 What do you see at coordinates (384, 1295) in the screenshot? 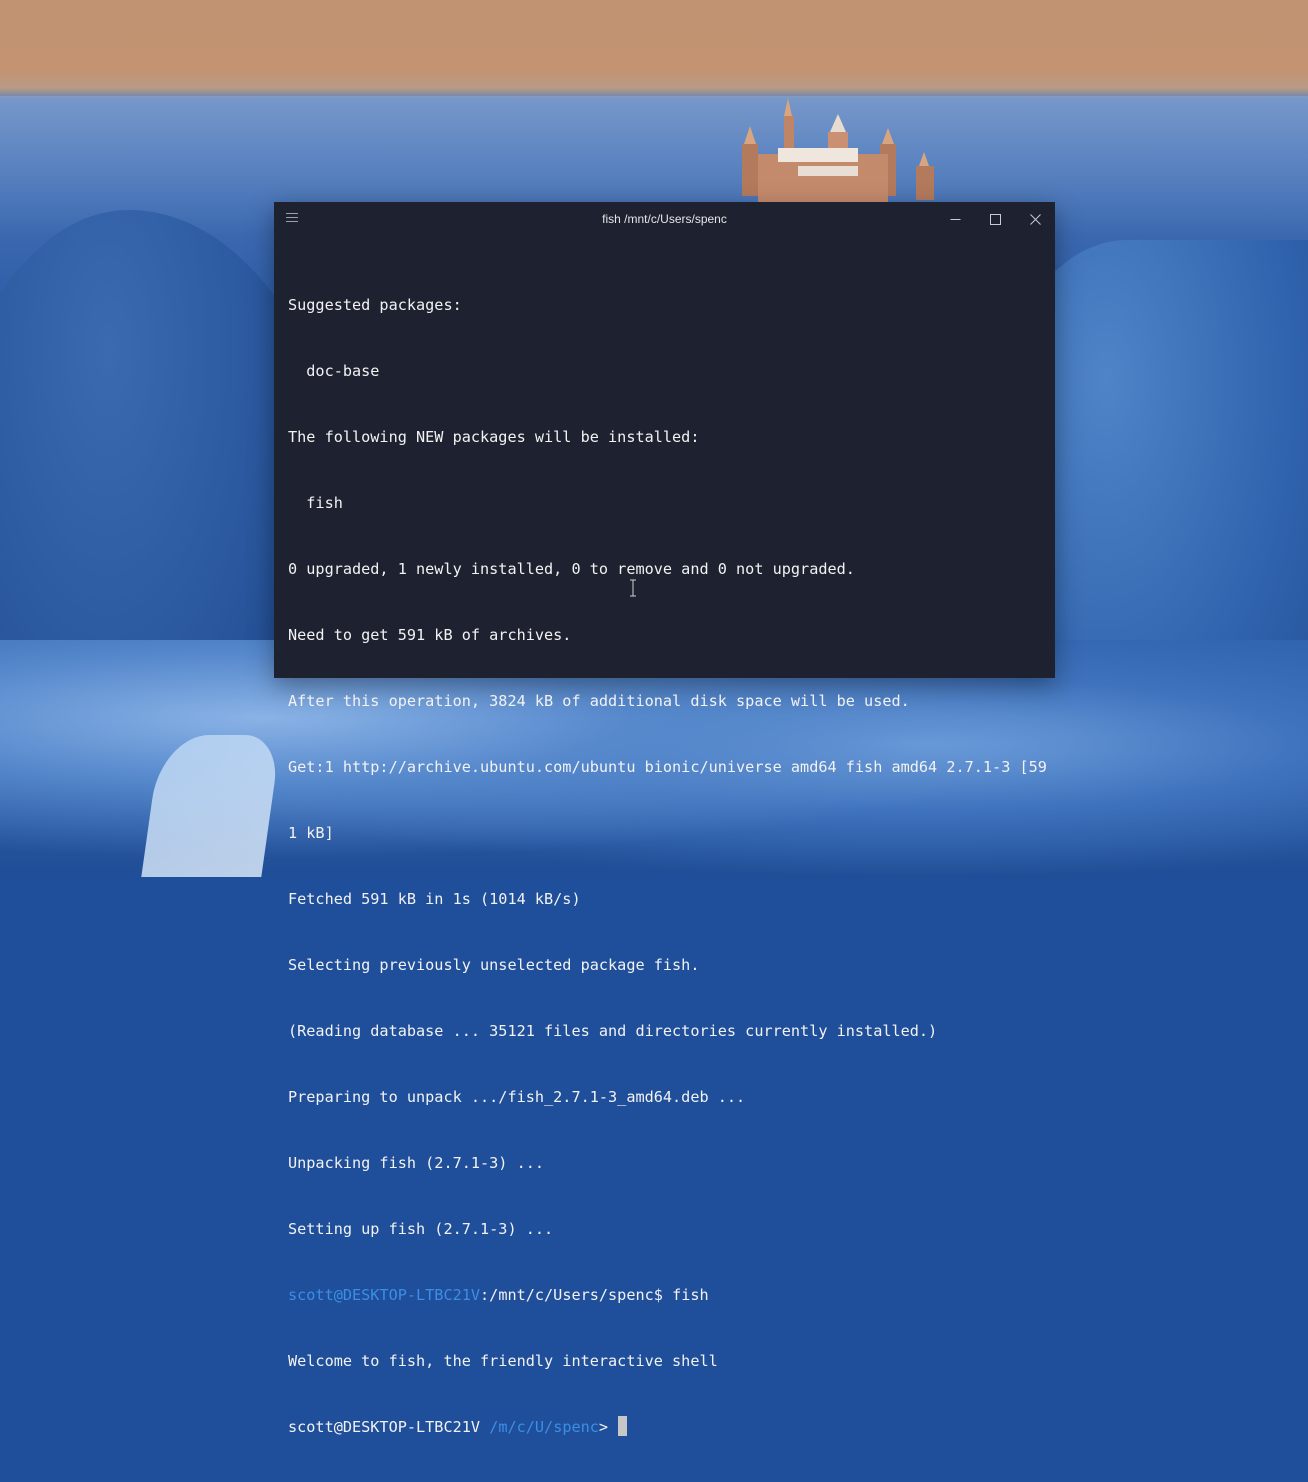
I see `bash-prompt-user-host: scott@DESKTOP-LTBC21V` at bounding box center [384, 1295].